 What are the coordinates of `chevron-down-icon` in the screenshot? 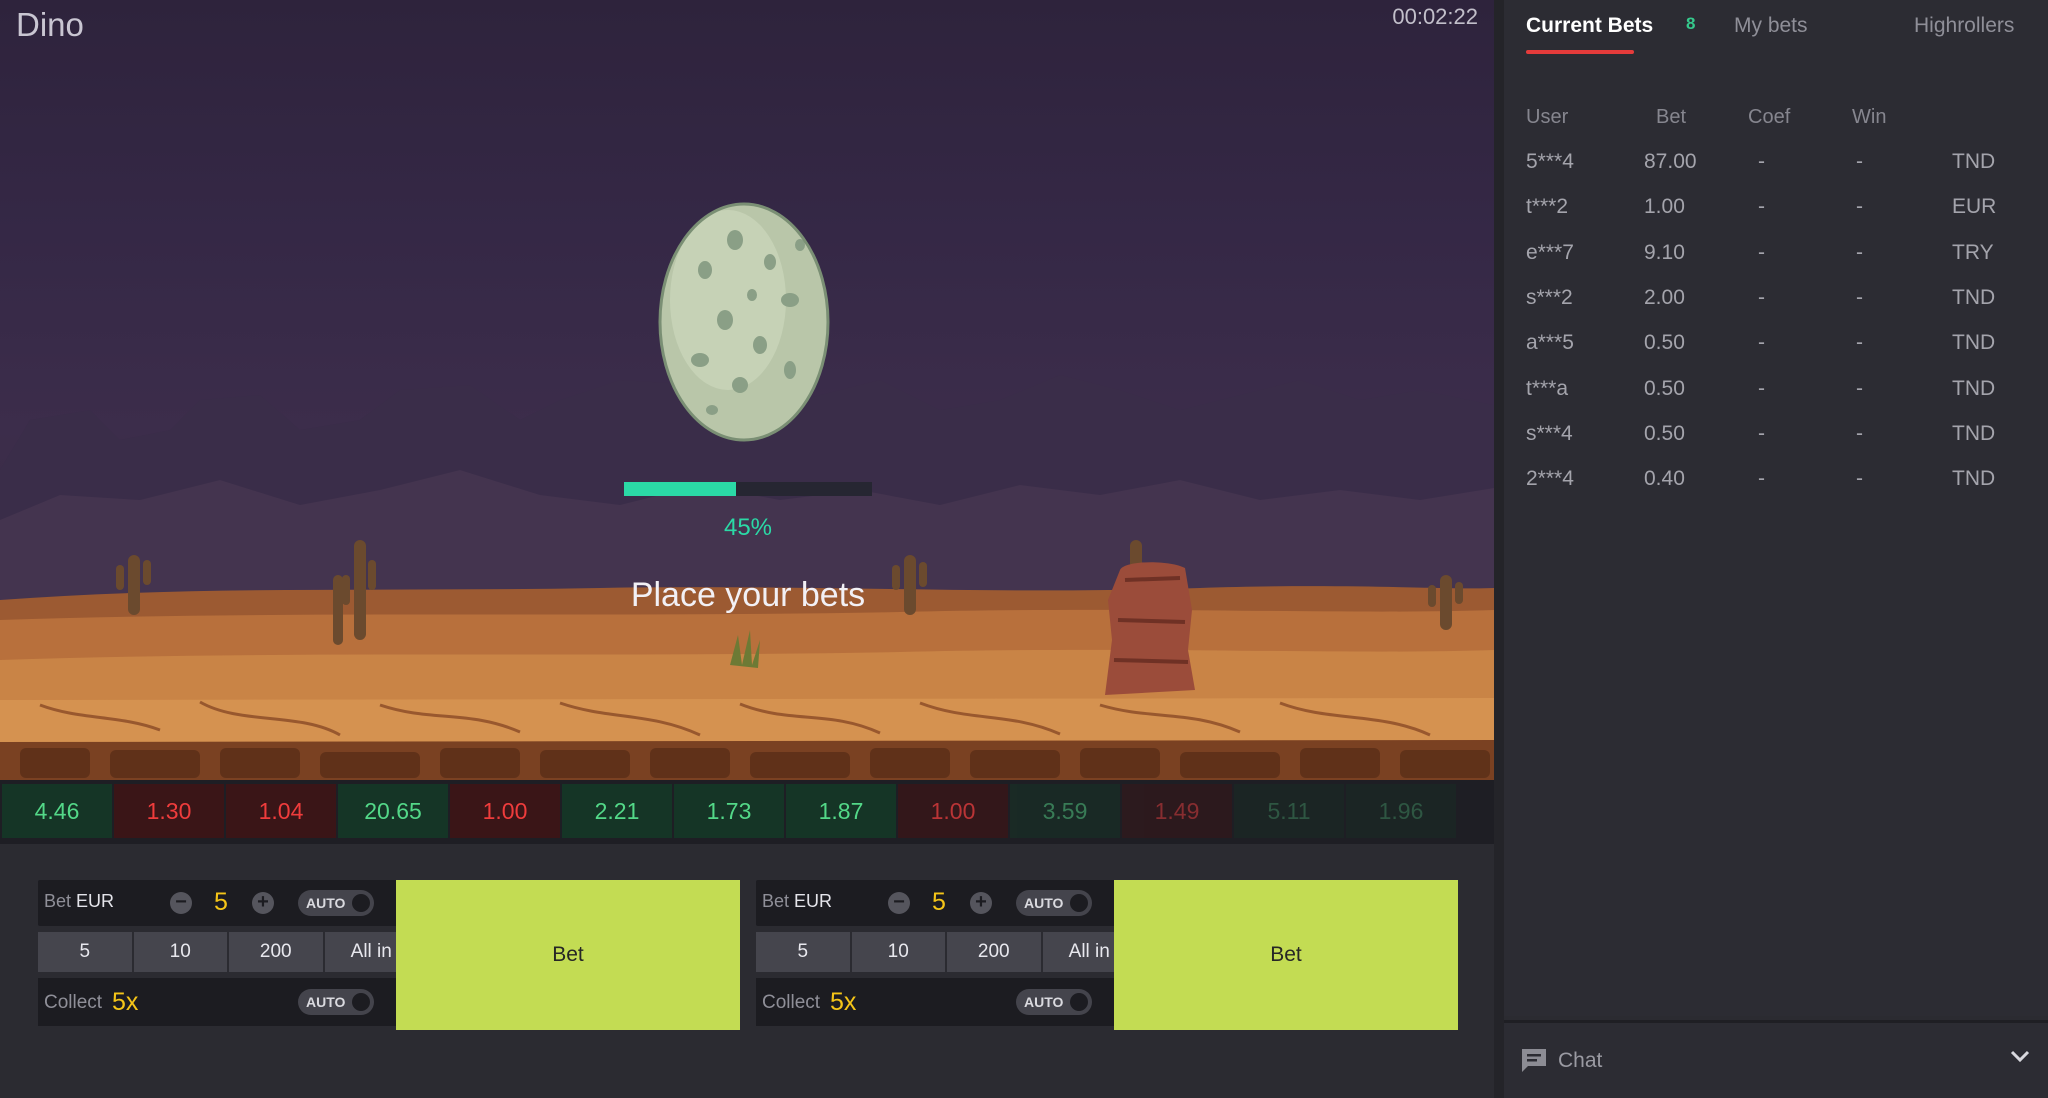 It's located at (2020, 1056).